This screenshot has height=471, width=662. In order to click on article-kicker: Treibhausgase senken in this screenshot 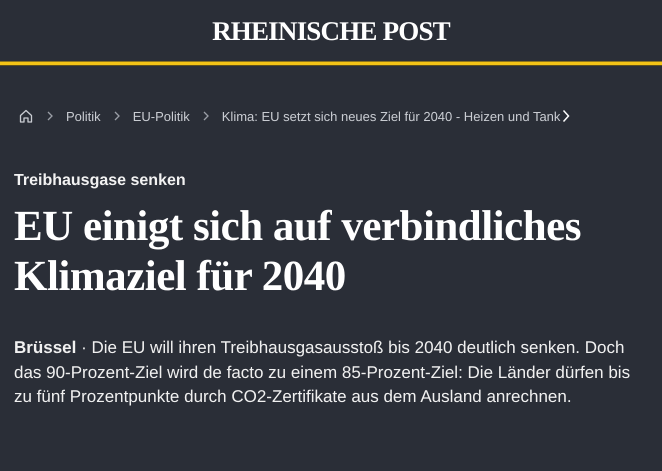, I will do `click(100, 181)`.